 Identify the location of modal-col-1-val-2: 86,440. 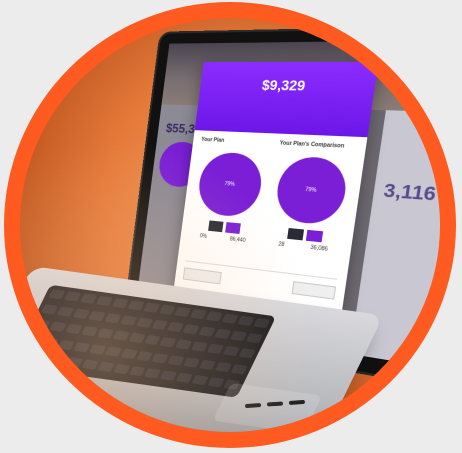
(237, 240).